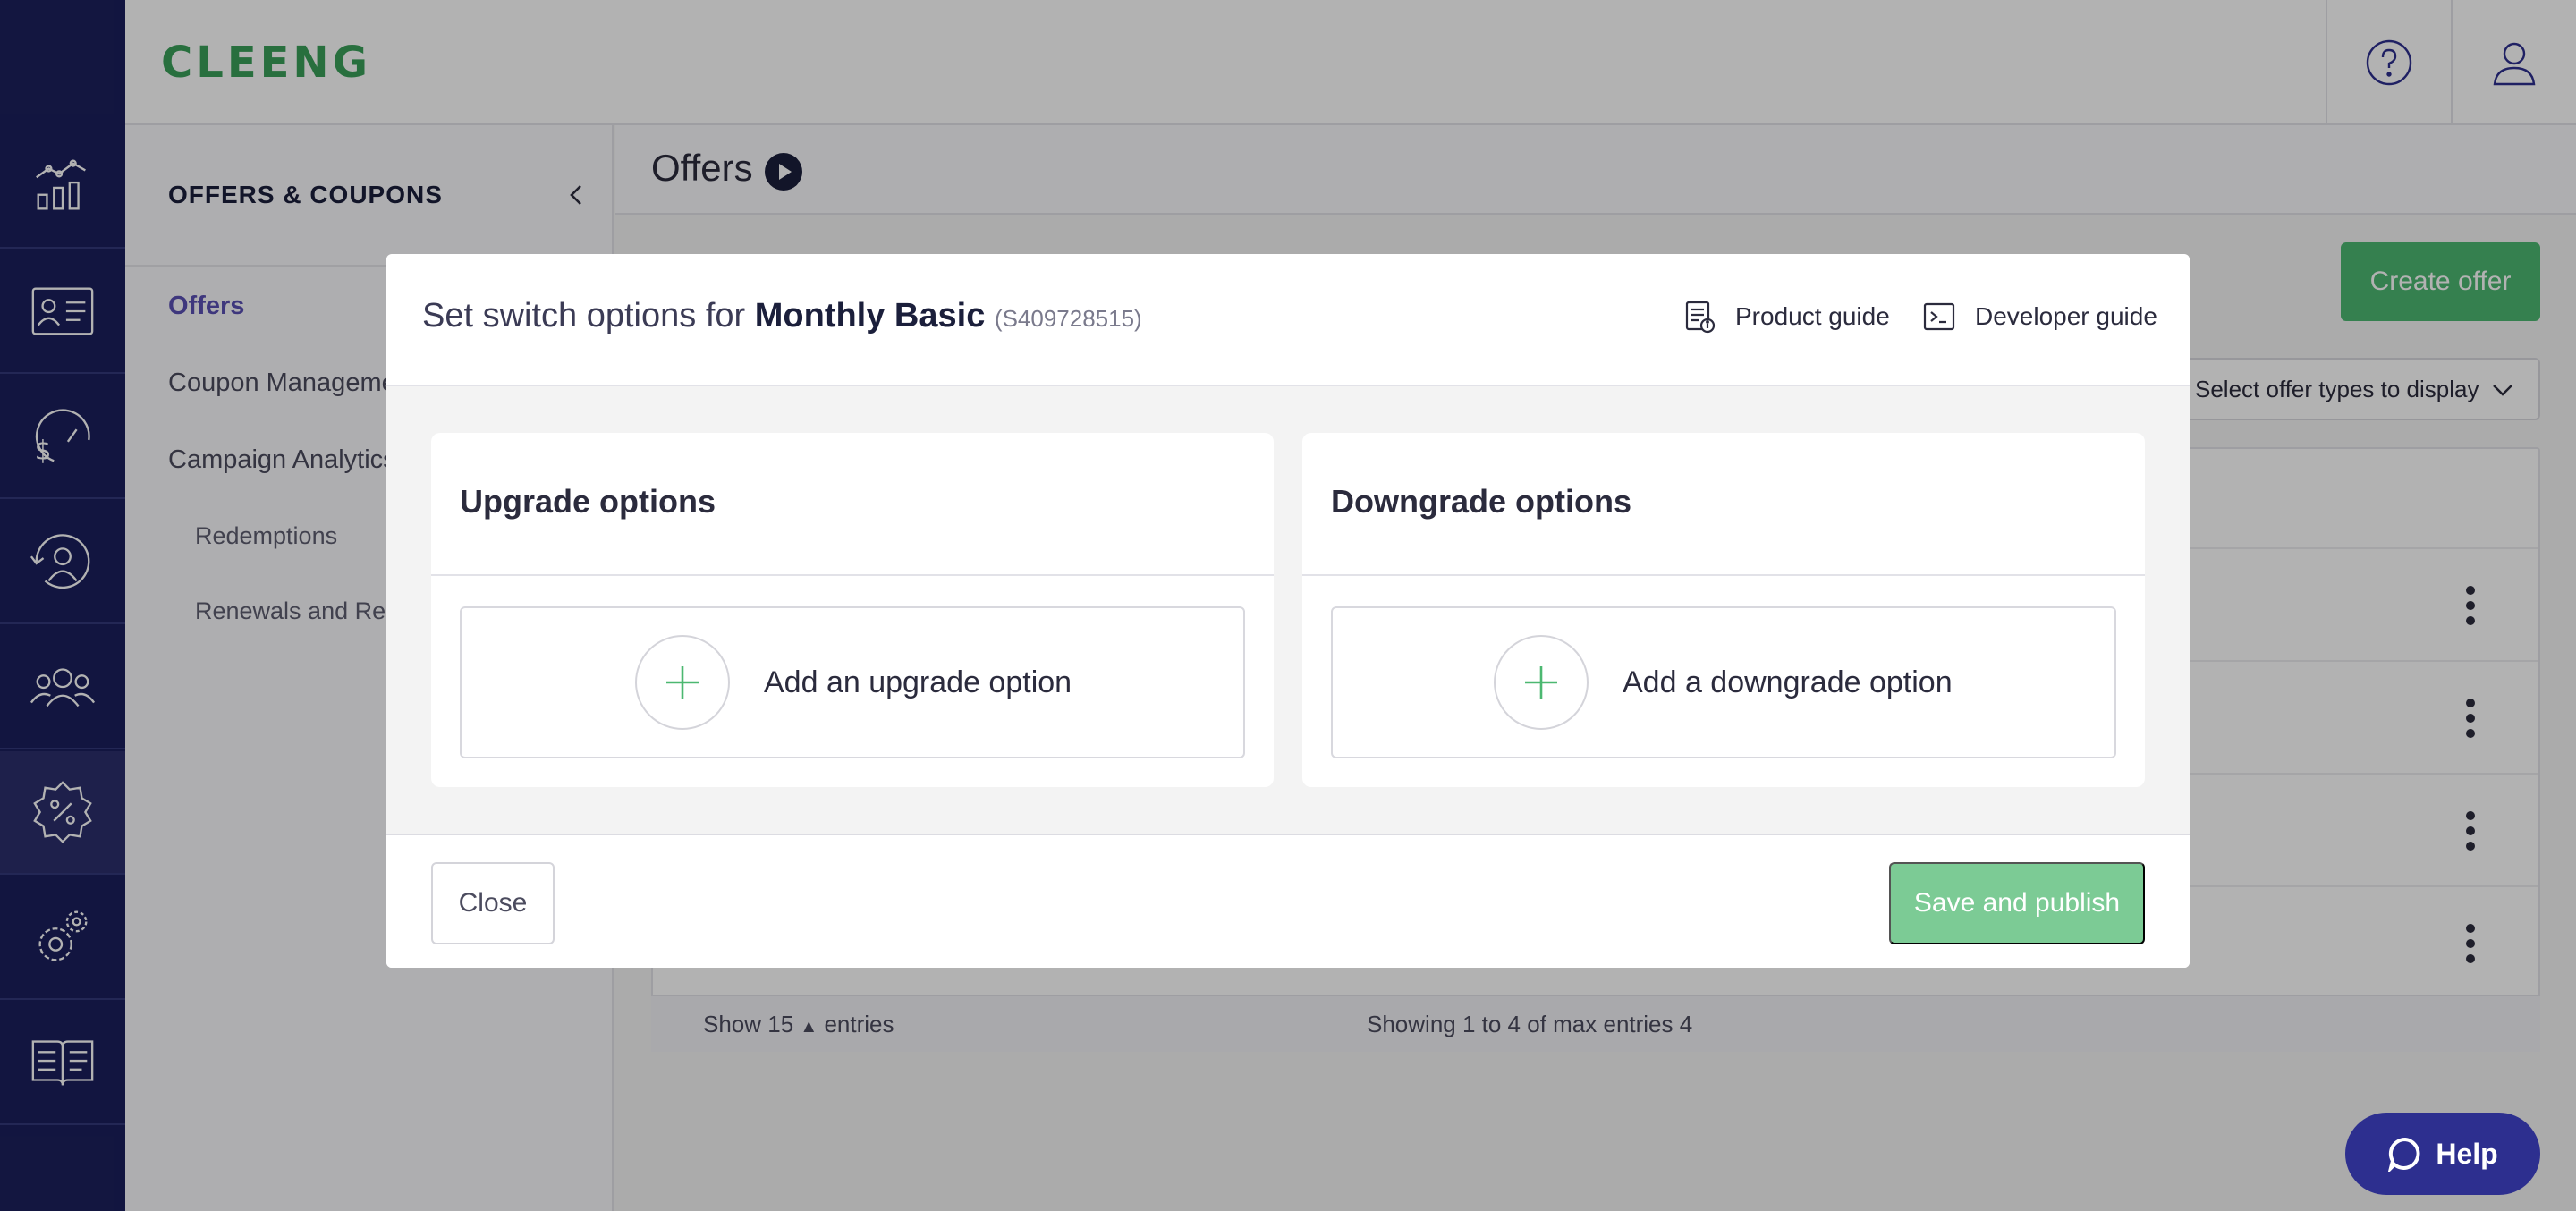 The image size is (2576, 1211). What do you see at coordinates (493, 903) in the screenshot?
I see `close-button: Close` at bounding box center [493, 903].